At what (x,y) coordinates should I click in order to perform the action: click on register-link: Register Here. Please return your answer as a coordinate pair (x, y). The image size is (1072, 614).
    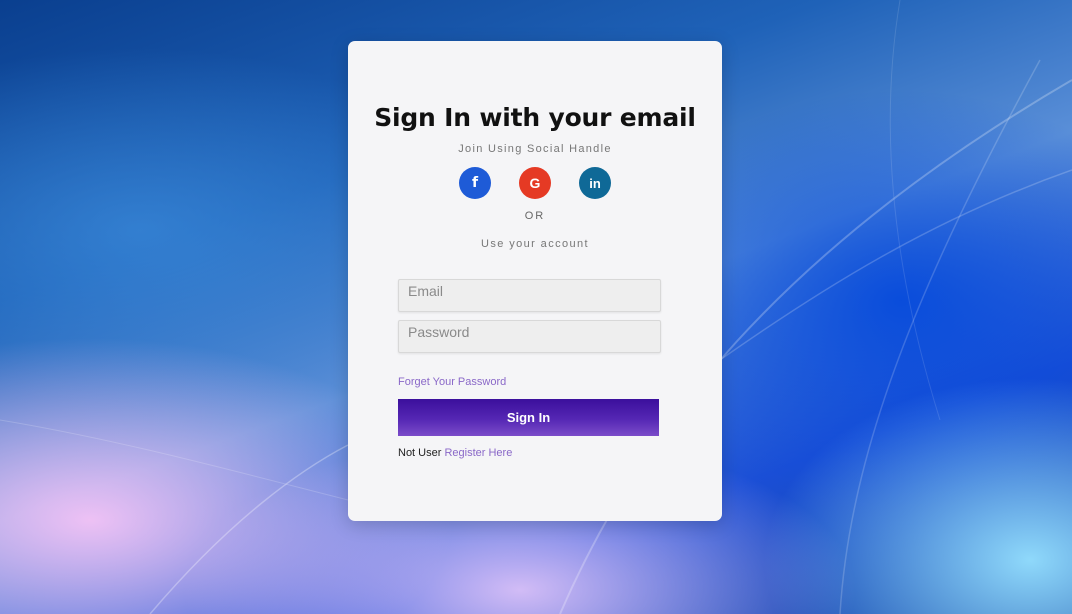
    Looking at the image, I should click on (478, 453).